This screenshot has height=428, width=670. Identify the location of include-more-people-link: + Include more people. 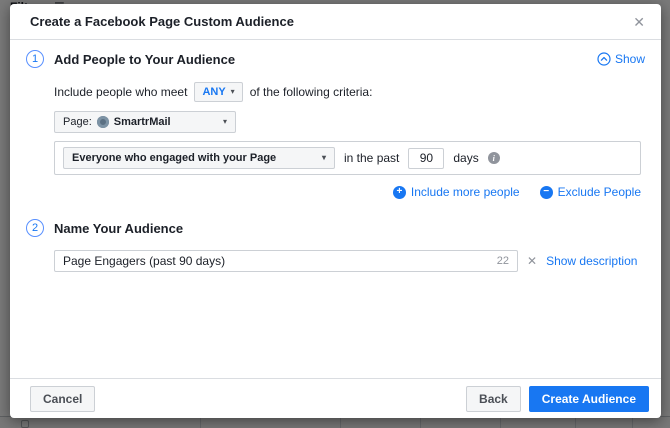
(456, 192).